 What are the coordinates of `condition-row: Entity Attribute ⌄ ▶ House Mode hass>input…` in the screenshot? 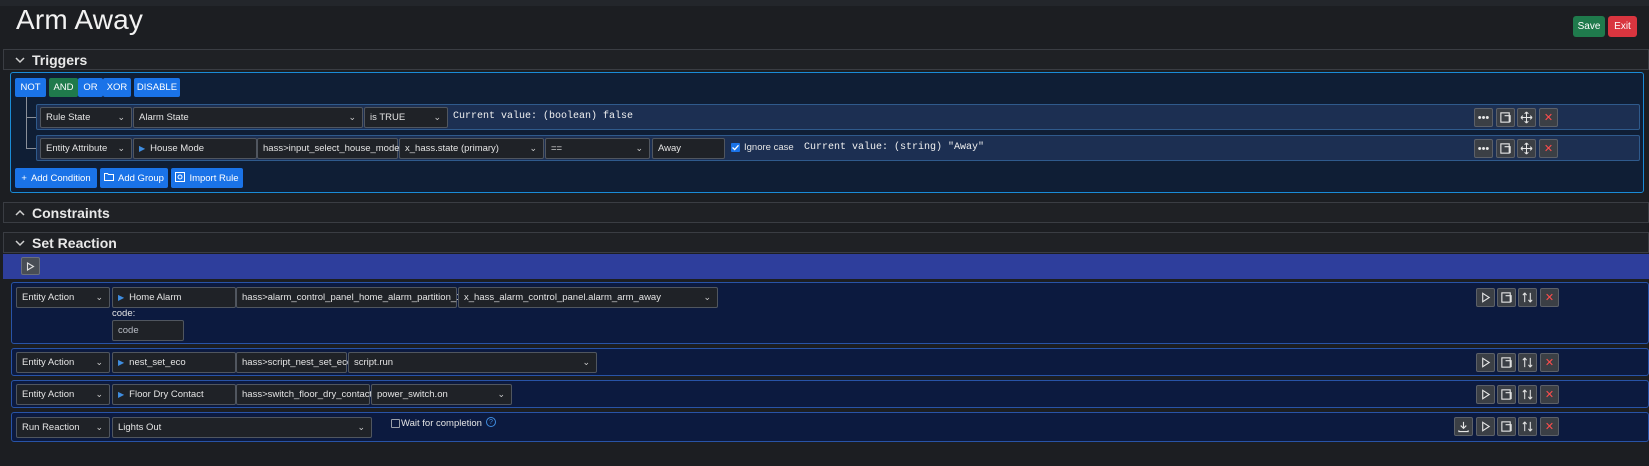 It's located at (838, 148).